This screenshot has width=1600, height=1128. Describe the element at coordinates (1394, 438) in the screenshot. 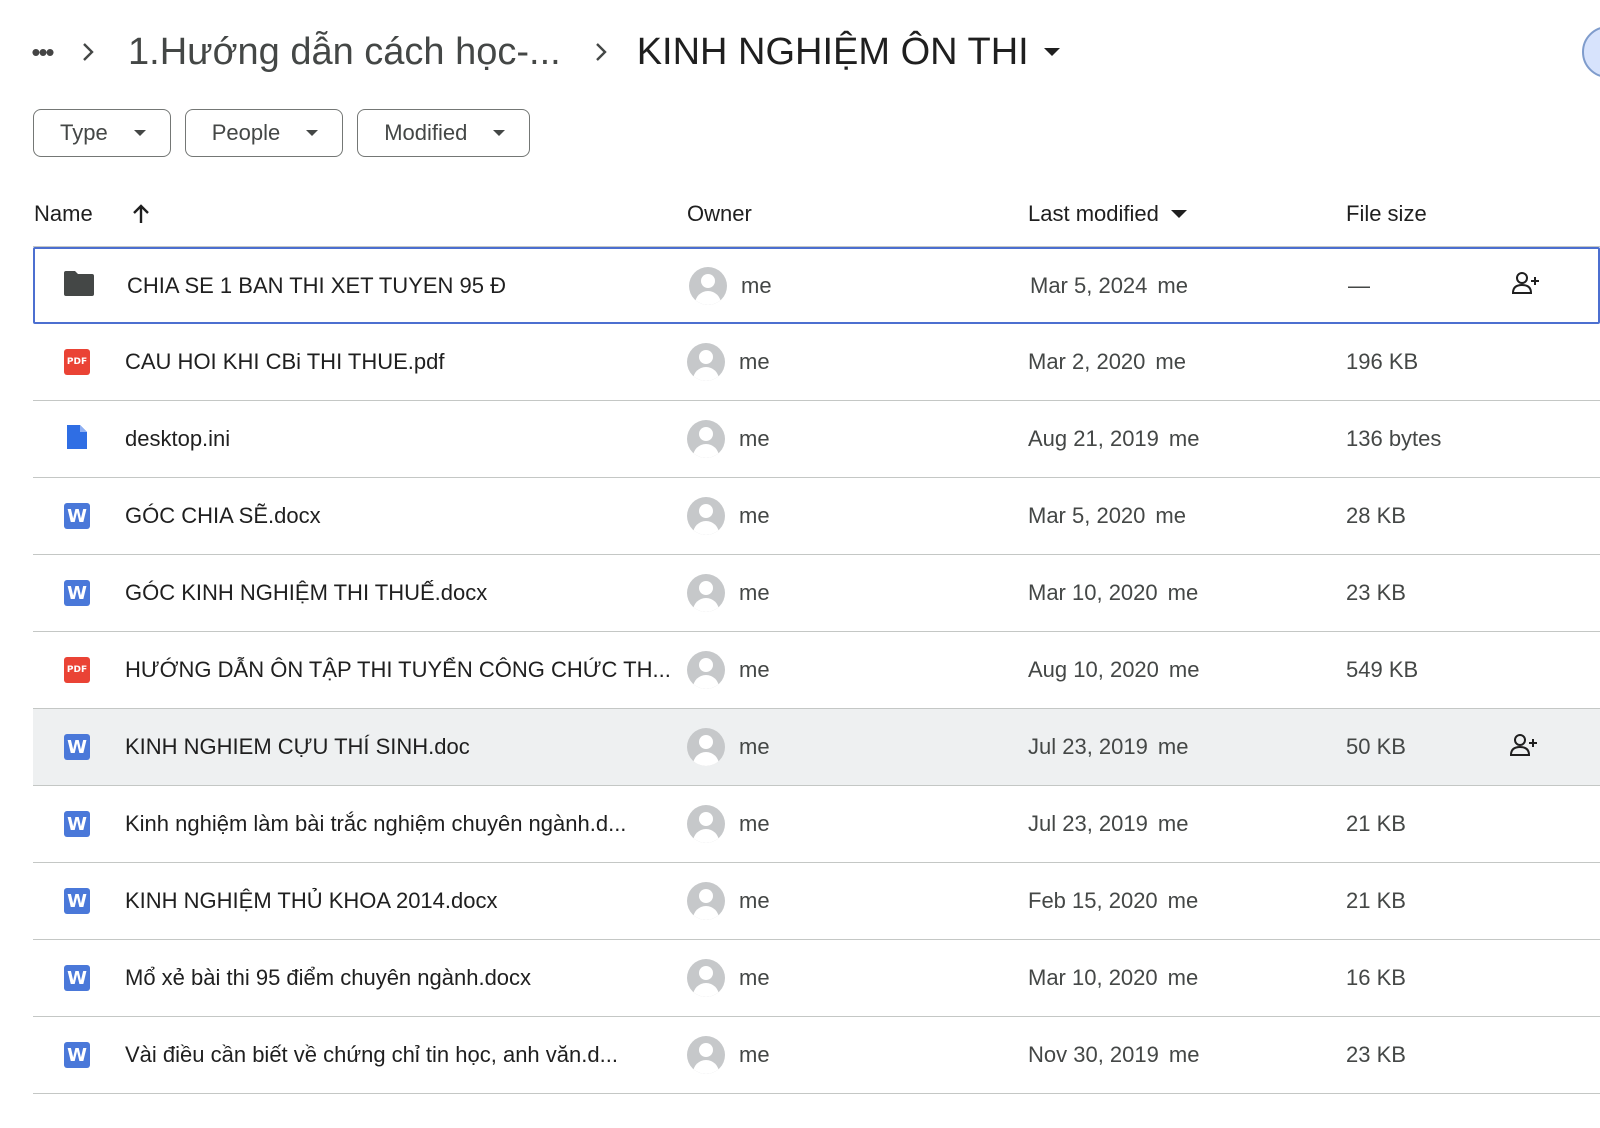

I see `file-size: 136 bytes` at that location.